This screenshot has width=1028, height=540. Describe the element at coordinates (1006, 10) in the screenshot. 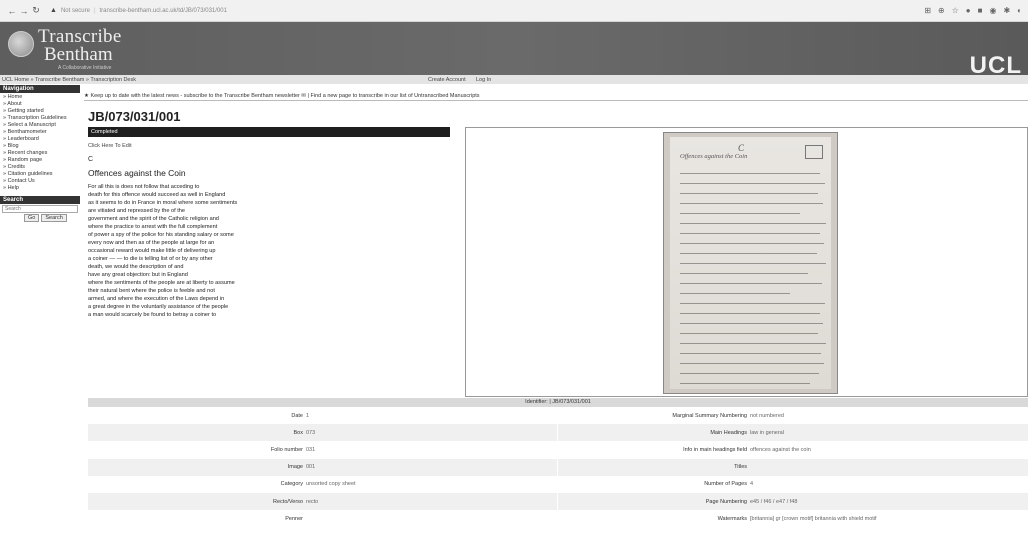

I see `puzzle-icon: ✱` at that location.